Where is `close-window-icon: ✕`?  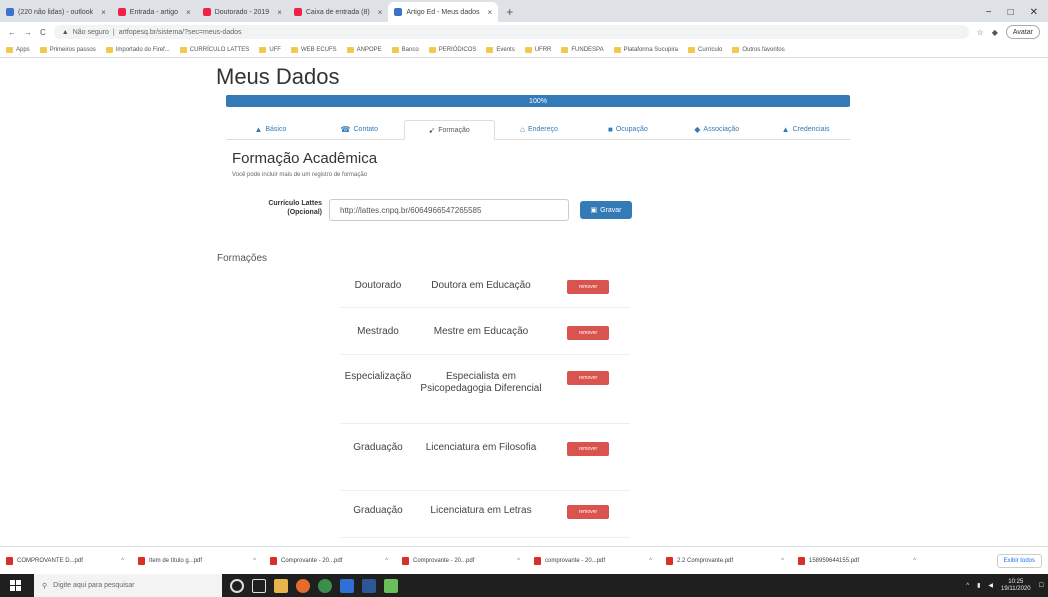
close-window-icon: ✕ is located at coordinates (1034, 12).